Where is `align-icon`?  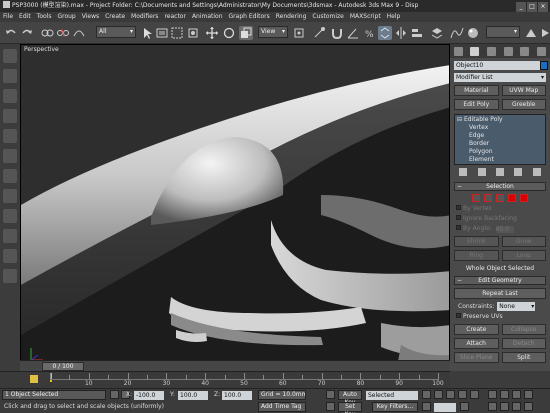 align-icon is located at coordinates (417, 33).